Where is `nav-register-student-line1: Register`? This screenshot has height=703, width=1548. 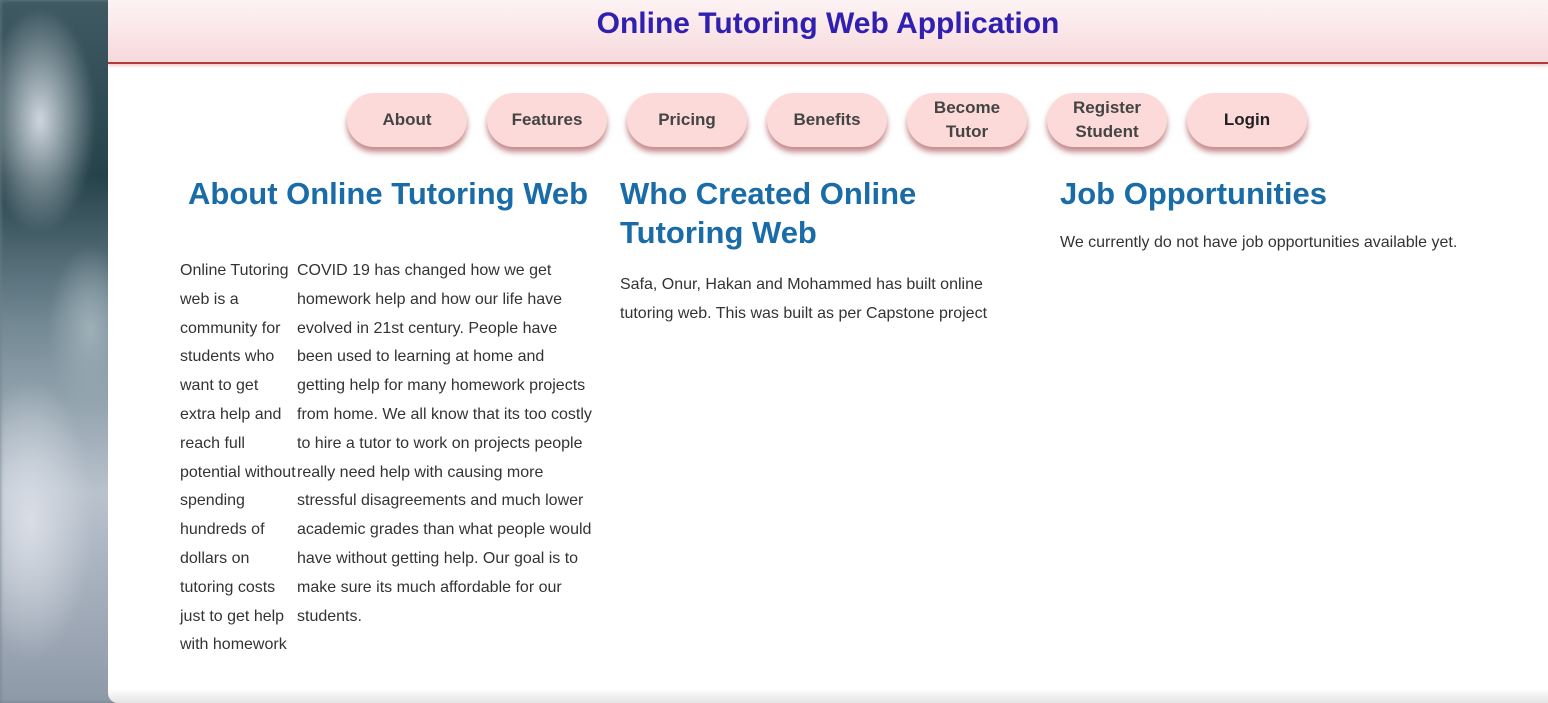 nav-register-student-line1: Register is located at coordinates (1107, 107).